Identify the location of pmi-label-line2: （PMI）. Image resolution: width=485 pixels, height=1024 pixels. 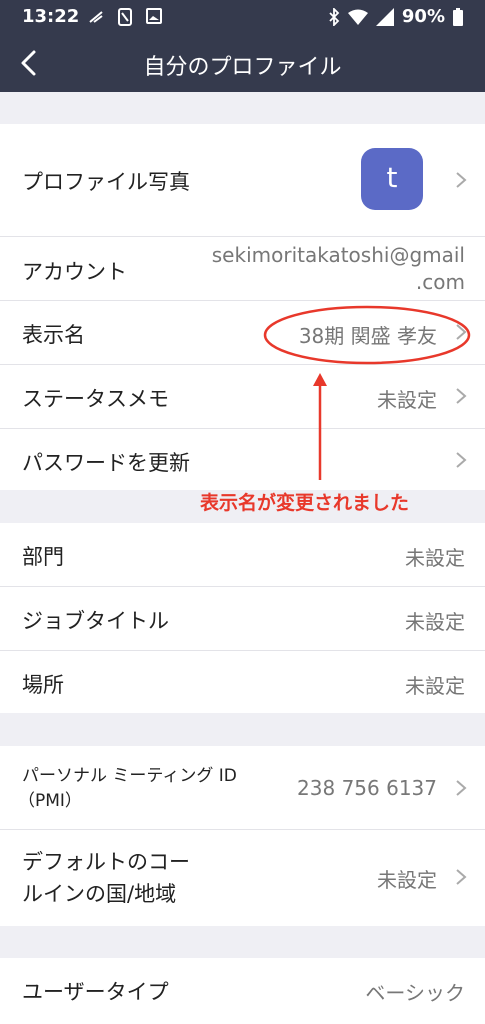
(50, 801).